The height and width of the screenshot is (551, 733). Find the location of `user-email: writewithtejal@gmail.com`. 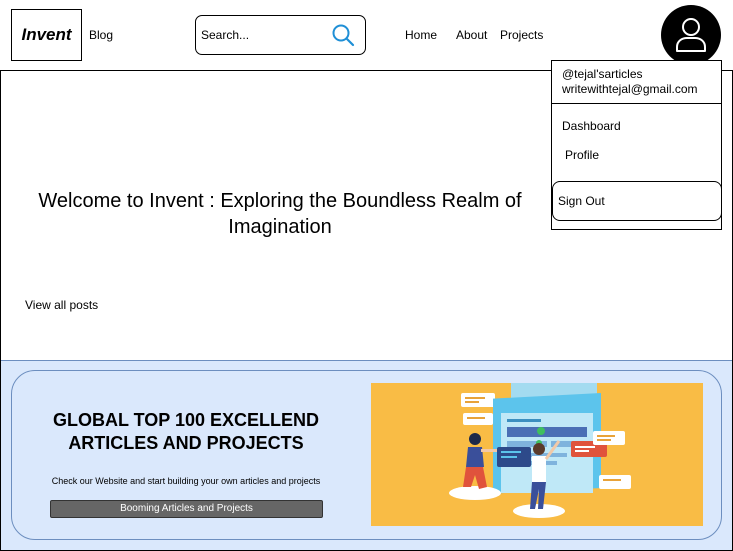

user-email: writewithtejal@gmail.com is located at coordinates (630, 89).